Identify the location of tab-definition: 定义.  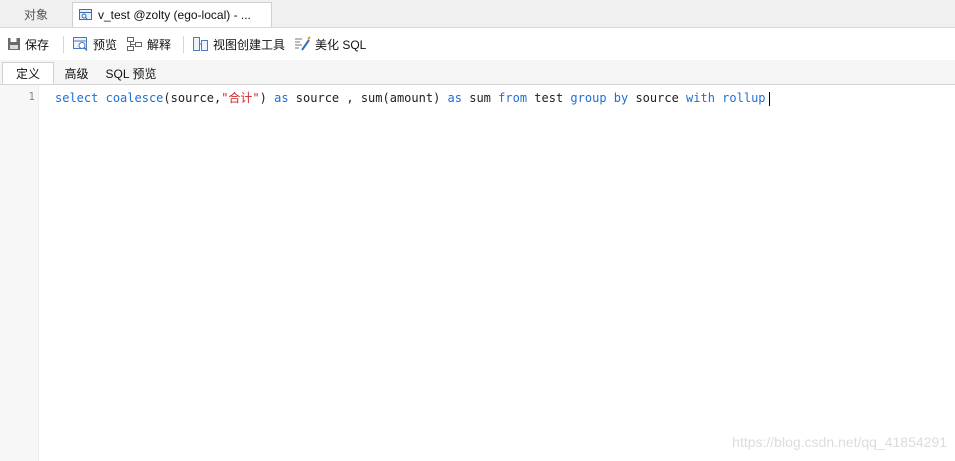
(28, 73).